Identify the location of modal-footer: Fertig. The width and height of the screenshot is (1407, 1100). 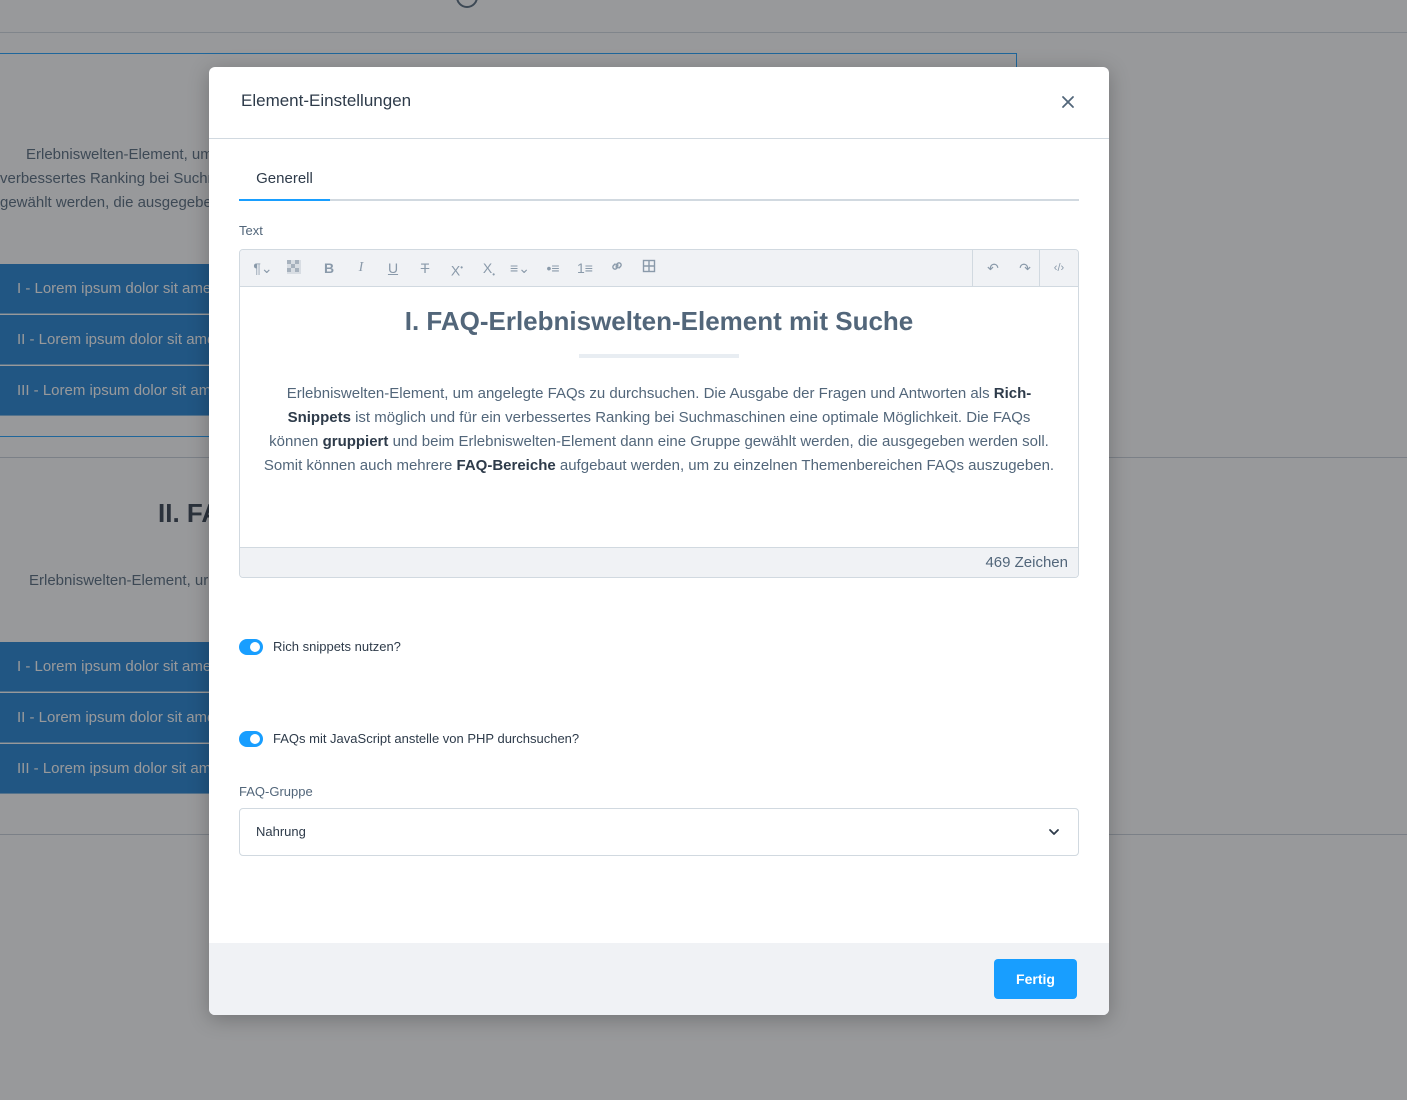
(659, 979).